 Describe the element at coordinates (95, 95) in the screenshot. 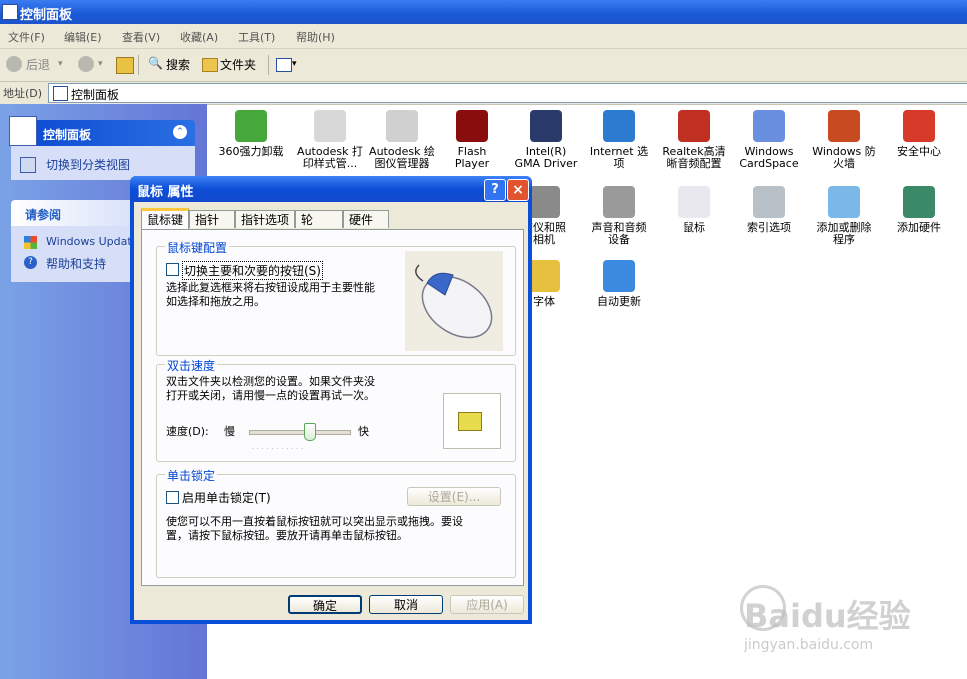

I see `address-value: 控制面板` at that location.